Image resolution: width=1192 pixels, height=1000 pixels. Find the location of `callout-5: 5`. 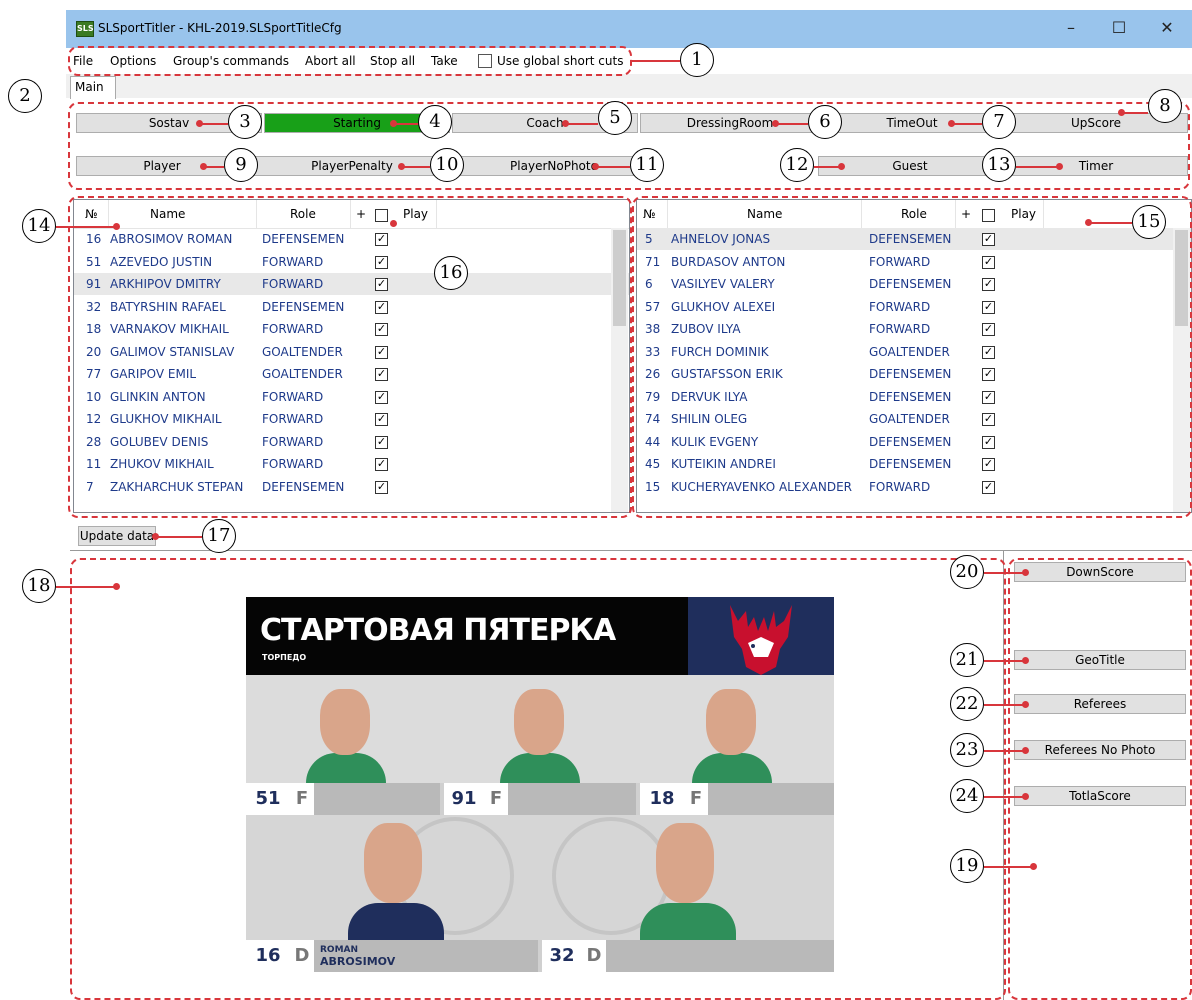

callout-5: 5 is located at coordinates (615, 118).